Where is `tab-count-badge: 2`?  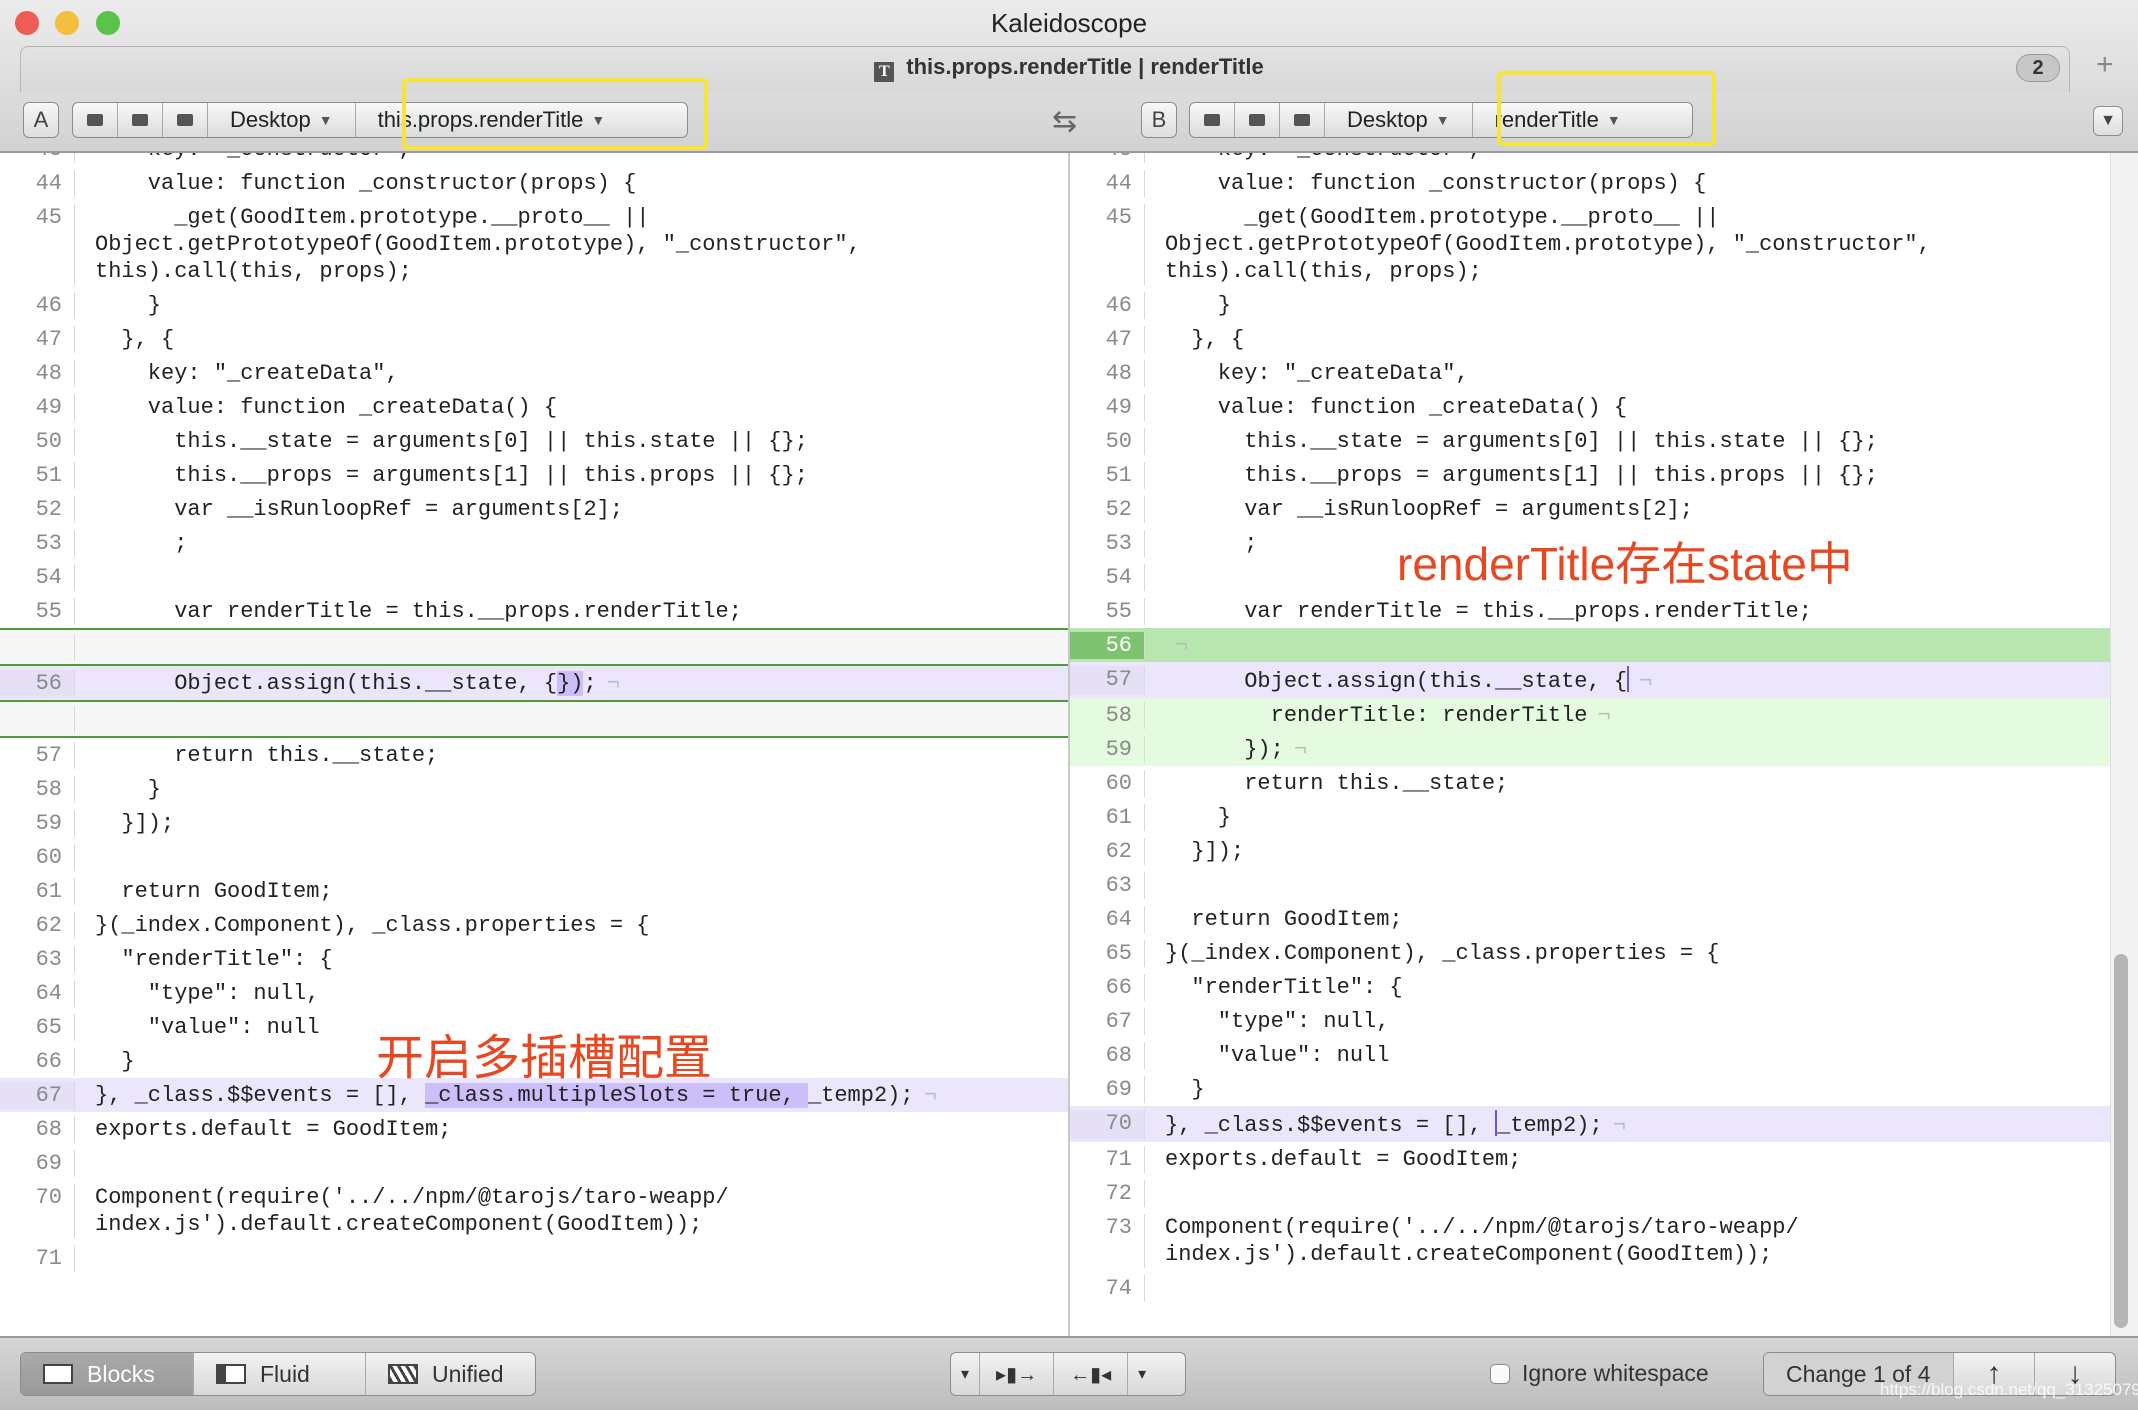 tab-count-badge: 2 is located at coordinates (2038, 68).